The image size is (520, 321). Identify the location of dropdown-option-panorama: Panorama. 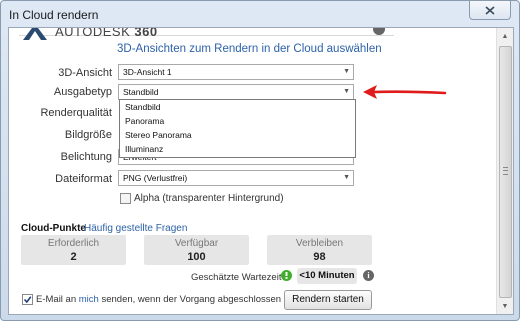
(237, 121).